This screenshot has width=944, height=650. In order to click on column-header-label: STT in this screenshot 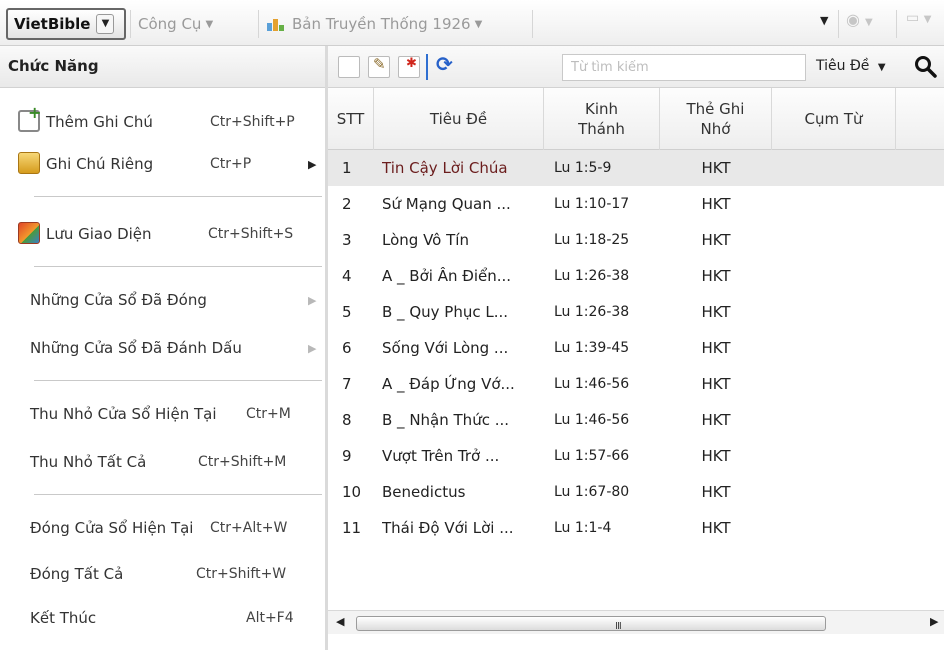, I will do `click(350, 119)`.